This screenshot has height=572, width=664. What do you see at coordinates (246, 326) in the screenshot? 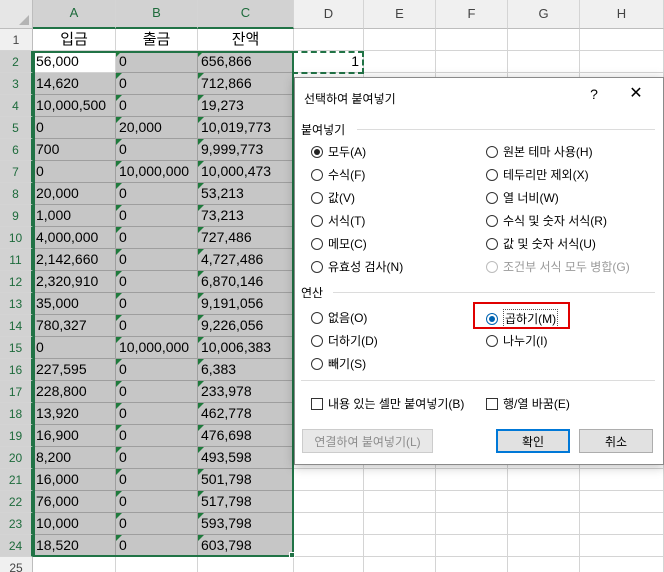
I see `data-cell: 9,226,056` at bounding box center [246, 326].